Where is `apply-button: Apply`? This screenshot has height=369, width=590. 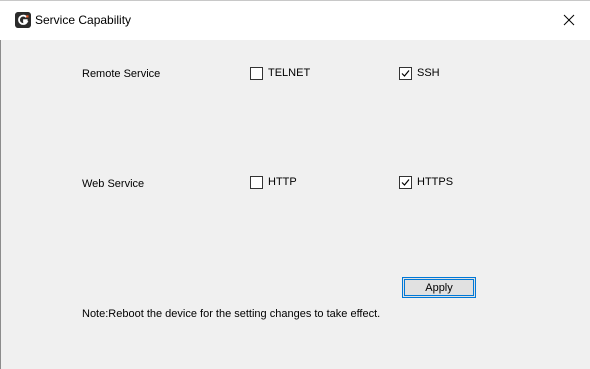
apply-button: Apply is located at coordinates (439, 287).